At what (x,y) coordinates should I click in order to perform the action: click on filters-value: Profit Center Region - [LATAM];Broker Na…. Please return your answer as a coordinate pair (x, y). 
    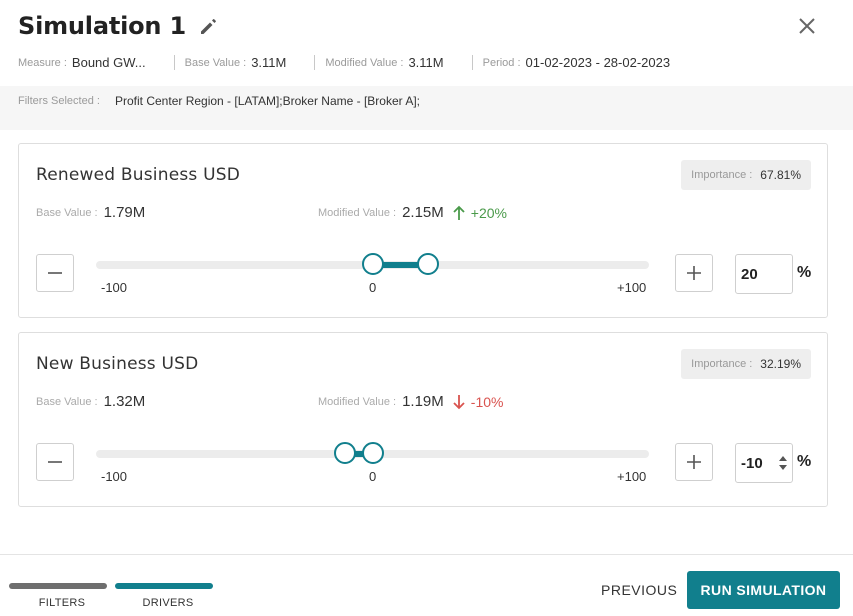
    Looking at the image, I should click on (267, 101).